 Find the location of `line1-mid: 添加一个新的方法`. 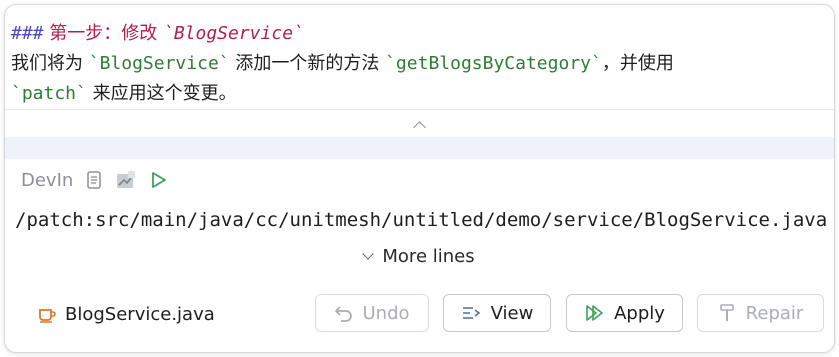

line1-mid: 添加一个新的方法 is located at coordinates (307, 63).